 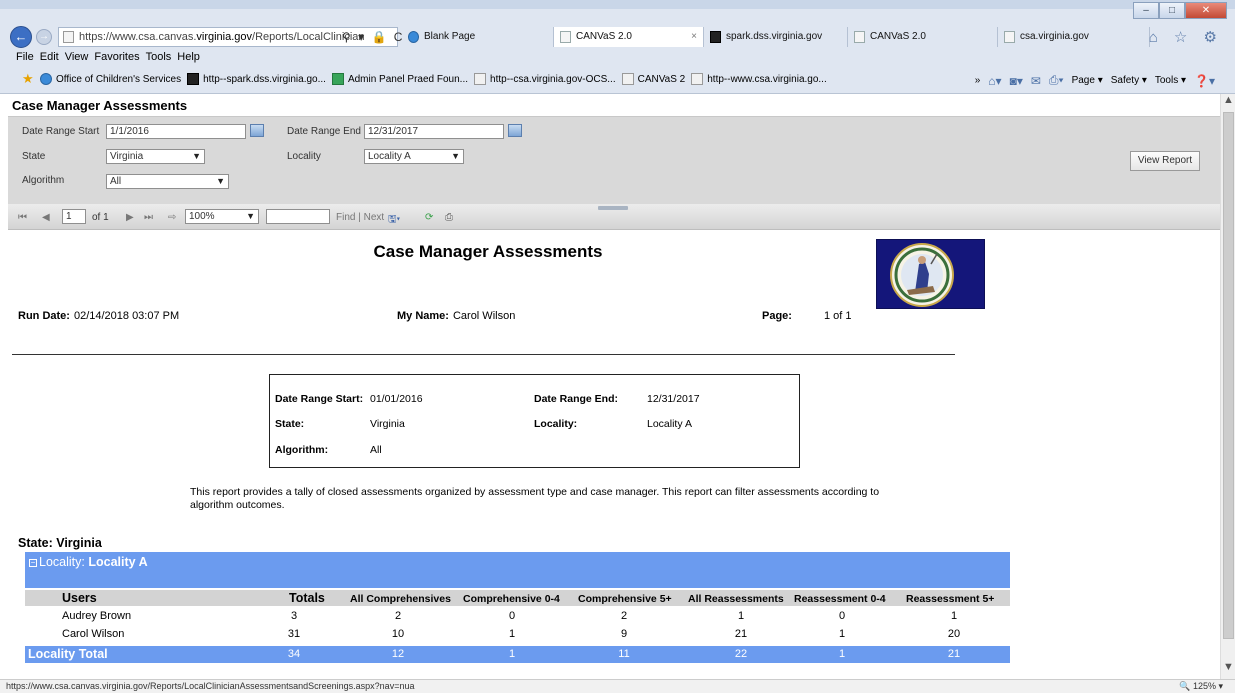 I want to click on menu-tools: Tools, so click(x=159, y=58).